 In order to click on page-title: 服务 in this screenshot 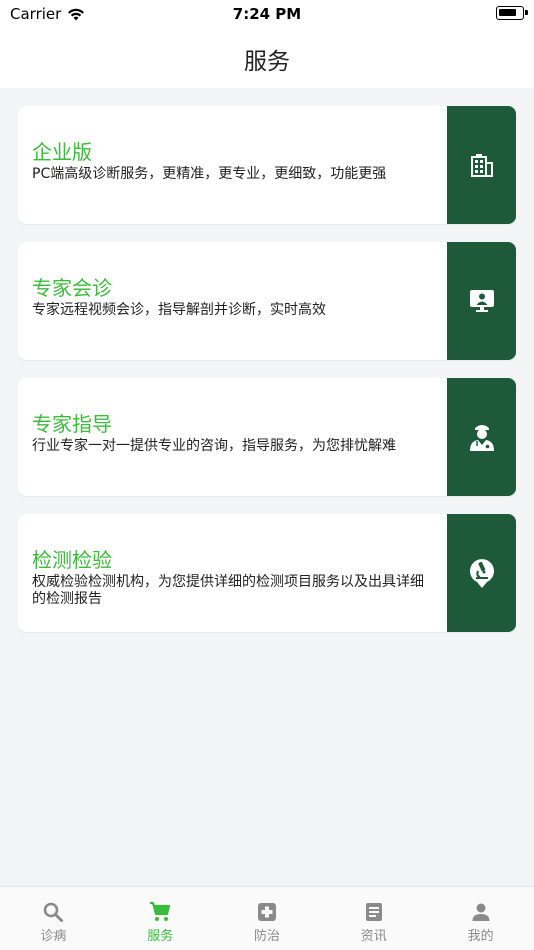, I will do `click(267, 62)`.